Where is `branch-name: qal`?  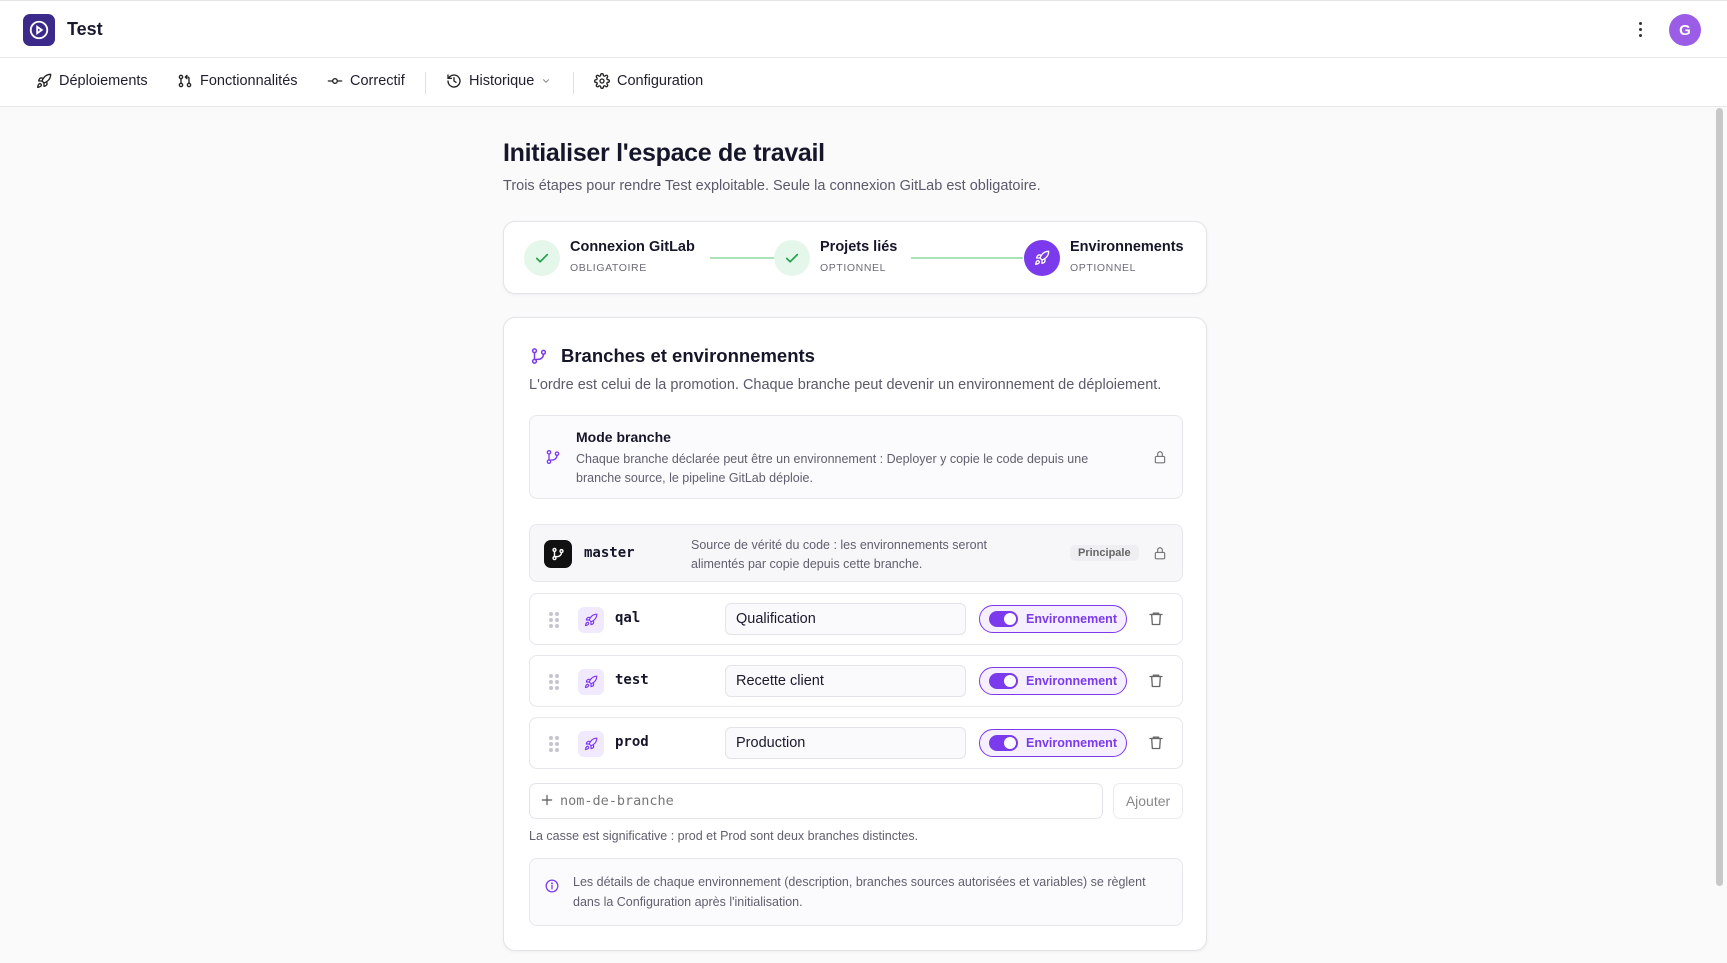
branch-name: qal is located at coordinates (628, 618).